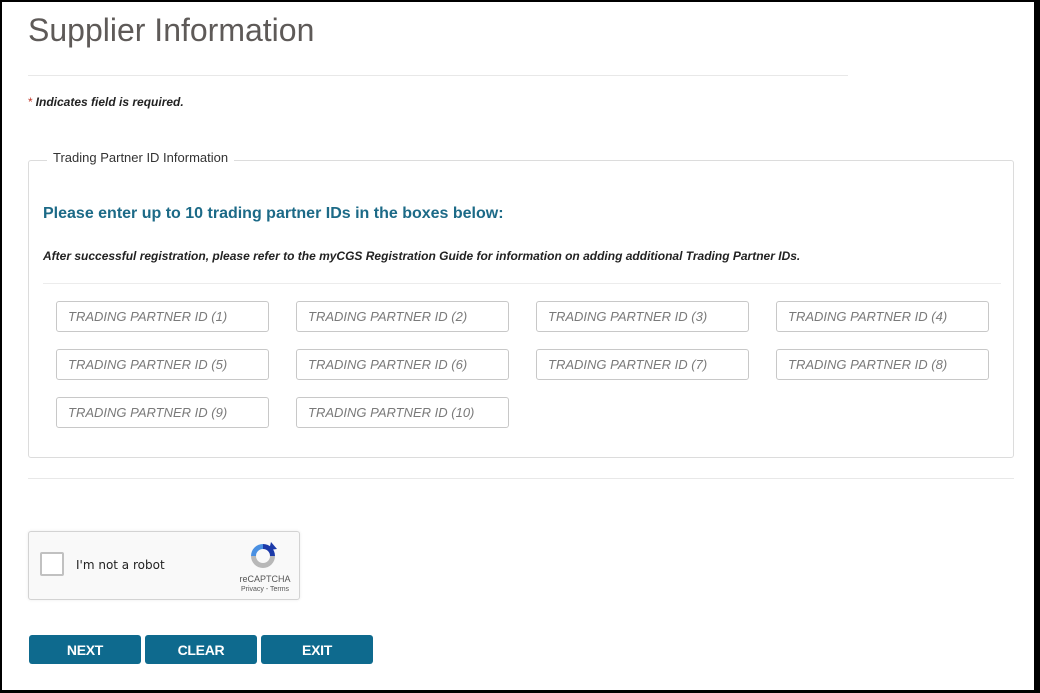  What do you see at coordinates (521, 478) in the screenshot?
I see `form-divider` at bounding box center [521, 478].